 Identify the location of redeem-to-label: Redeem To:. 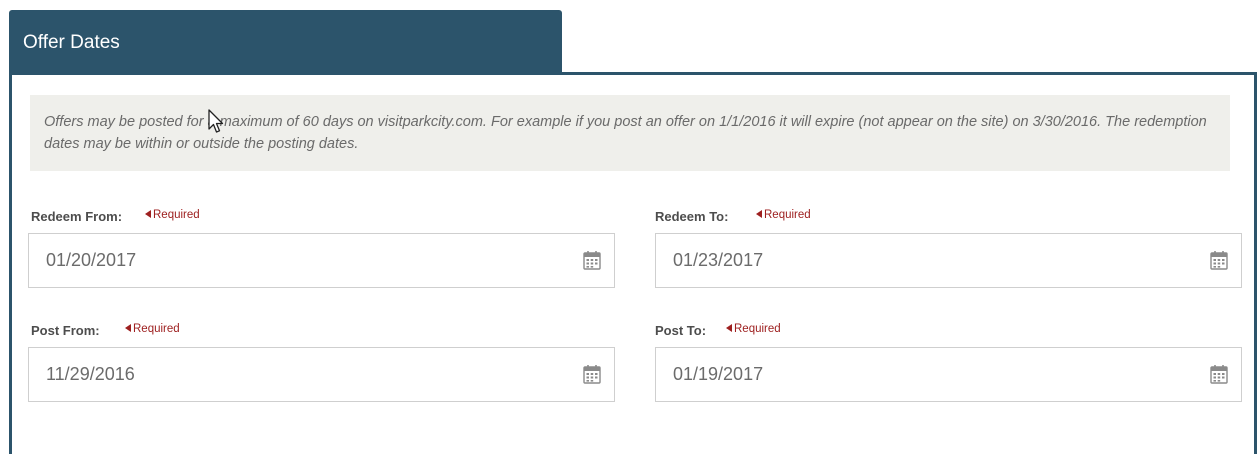
(692, 216).